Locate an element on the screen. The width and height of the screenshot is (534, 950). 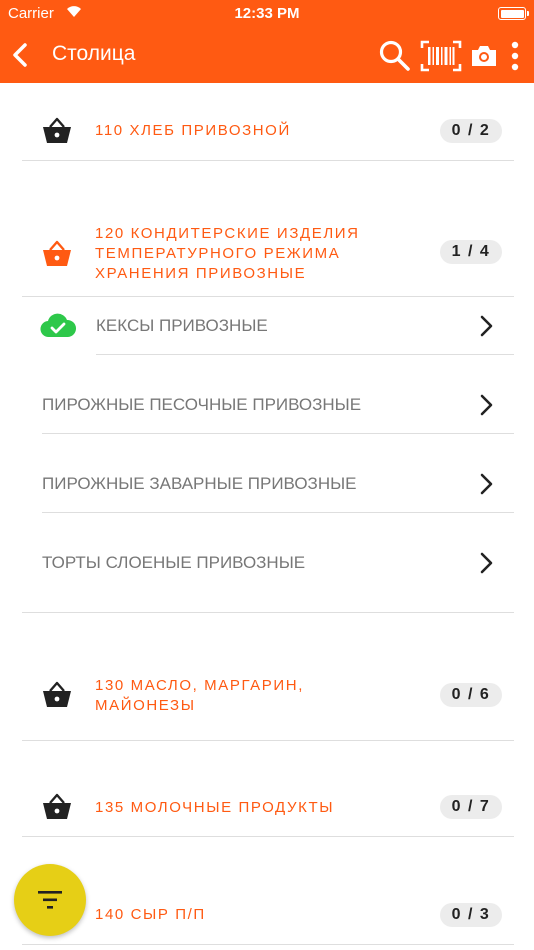
camera-icon is located at coordinates (484, 56).